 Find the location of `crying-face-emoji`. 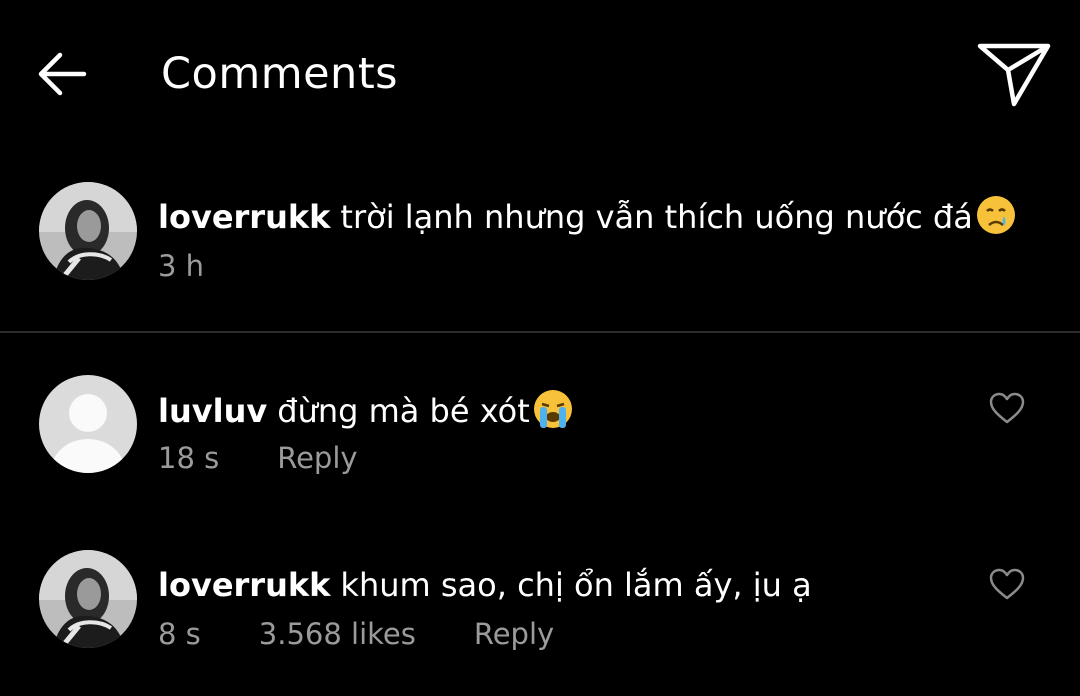

crying-face-emoji is located at coordinates (996, 215).